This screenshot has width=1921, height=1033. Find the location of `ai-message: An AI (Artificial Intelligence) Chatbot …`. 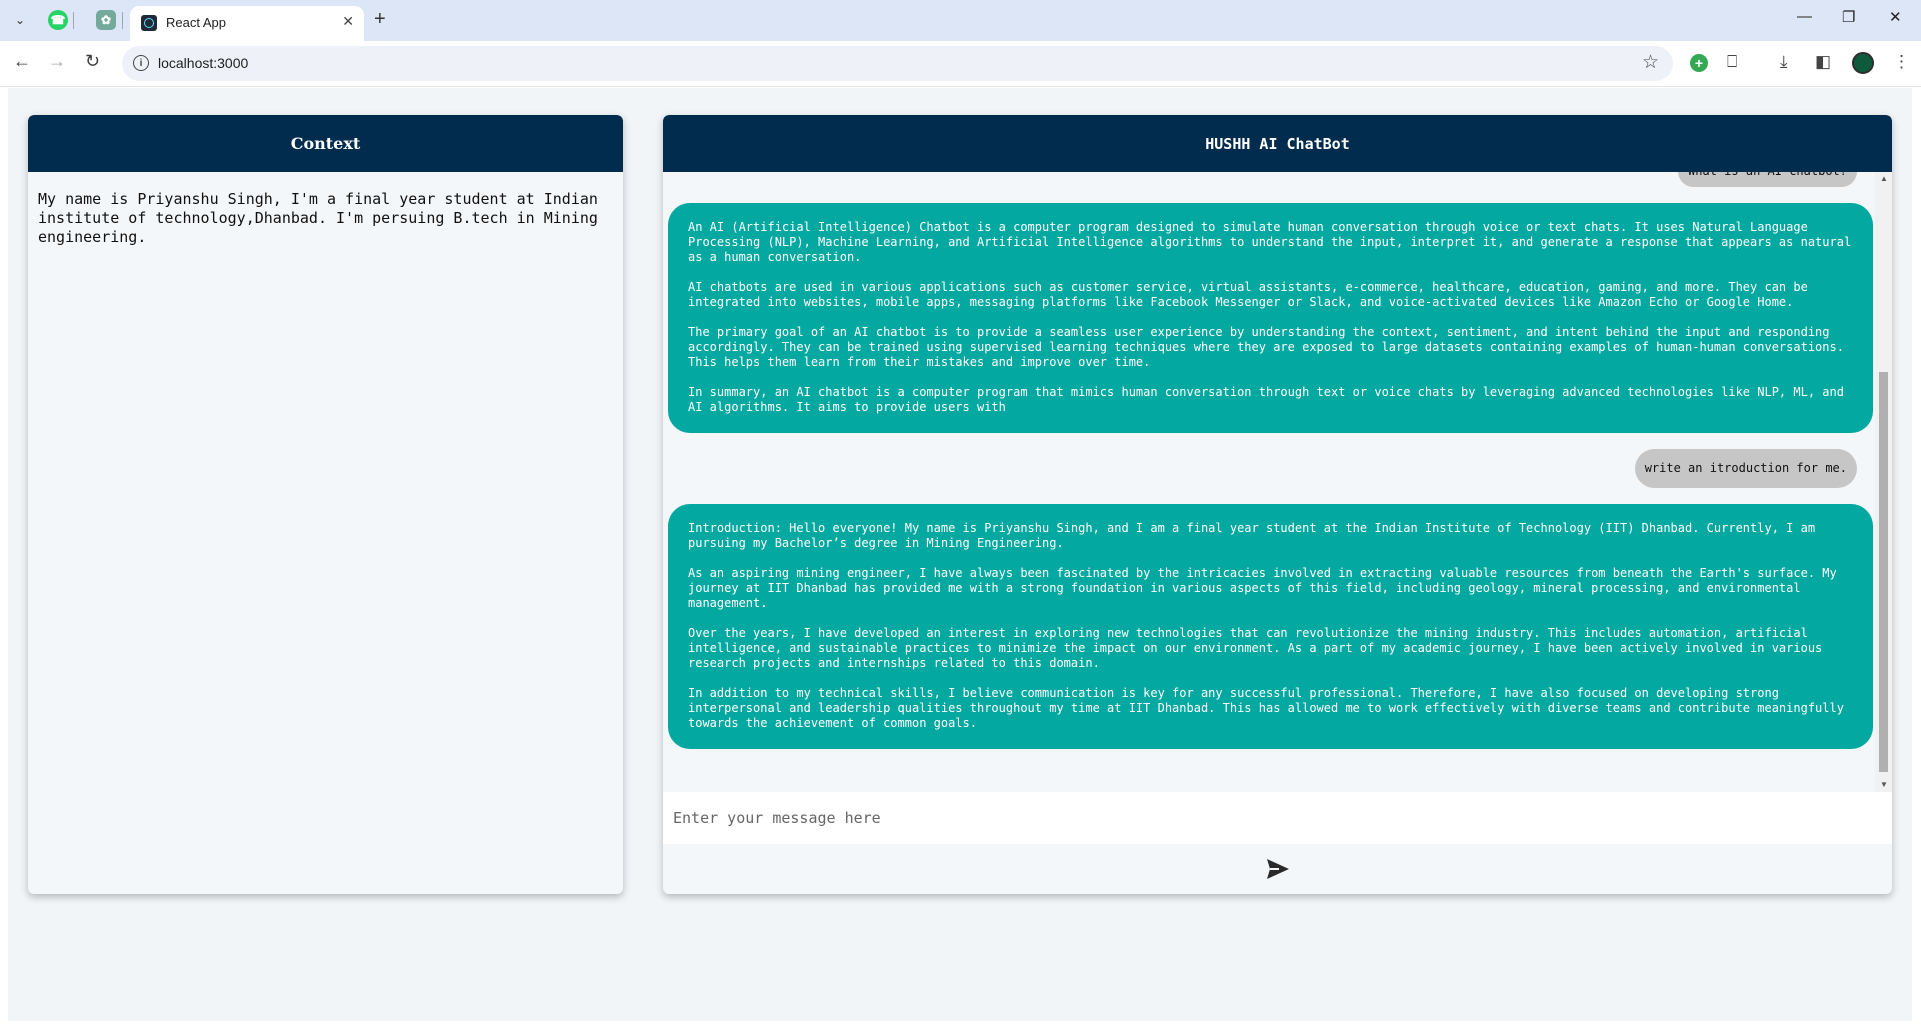

ai-message: An AI (Artificial Intelligence) Chatbot … is located at coordinates (1270, 318).